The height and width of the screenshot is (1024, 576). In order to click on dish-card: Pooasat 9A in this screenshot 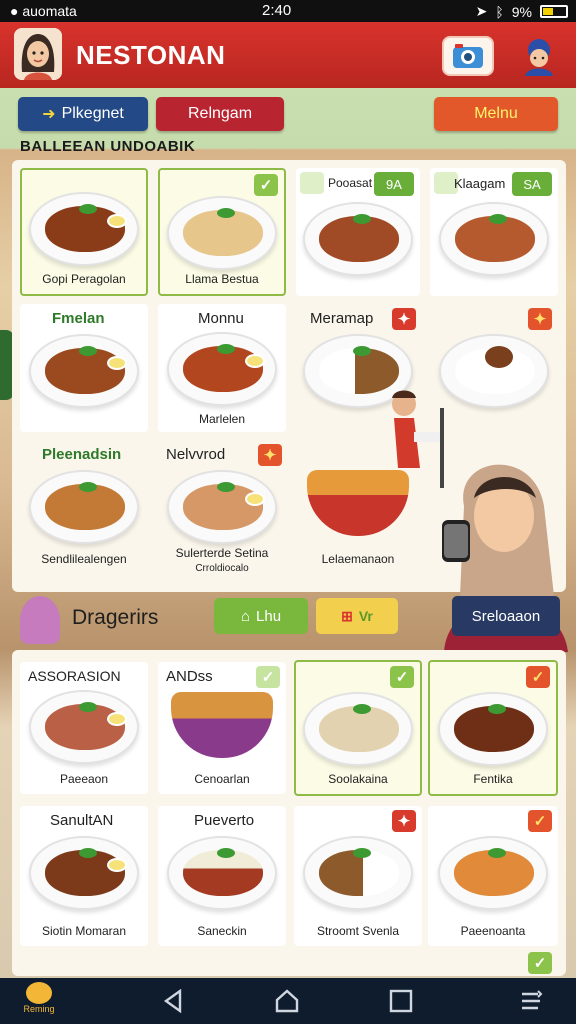, I will do `click(358, 232)`.